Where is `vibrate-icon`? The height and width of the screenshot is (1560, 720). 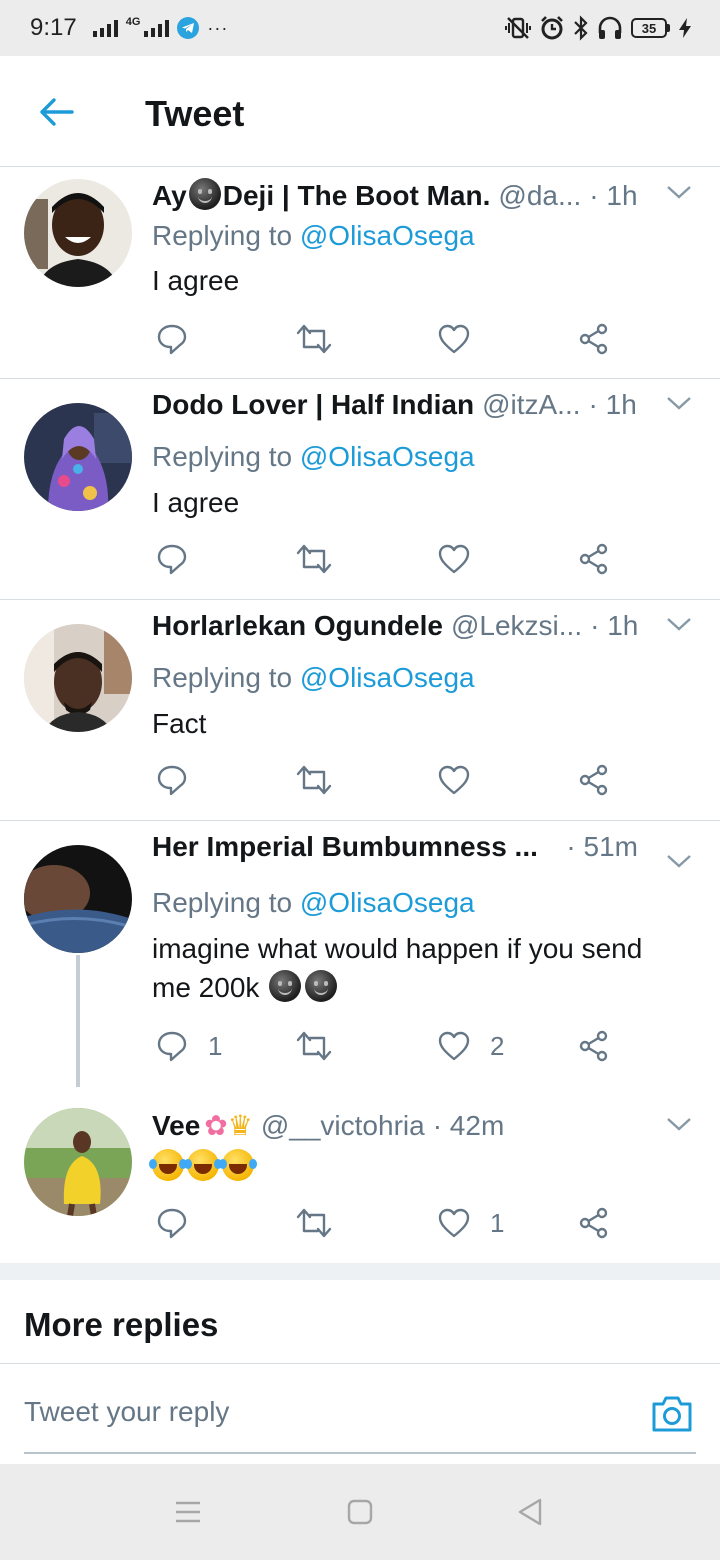
vibrate-icon is located at coordinates (518, 28).